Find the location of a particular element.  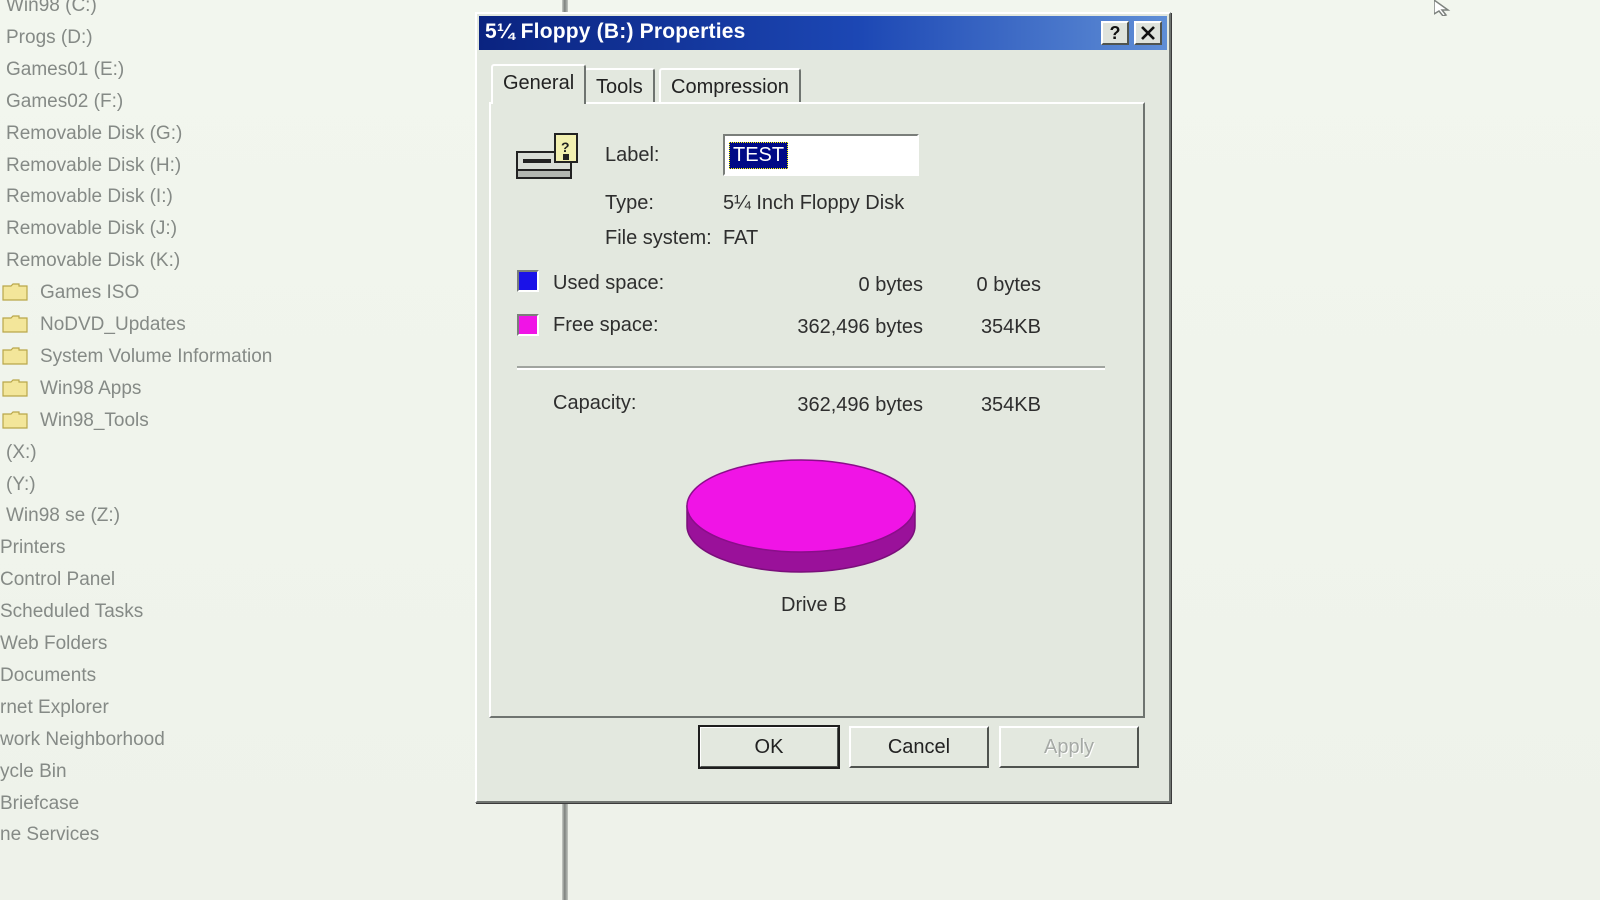

tree-item-label: Documents is located at coordinates (48, 675).